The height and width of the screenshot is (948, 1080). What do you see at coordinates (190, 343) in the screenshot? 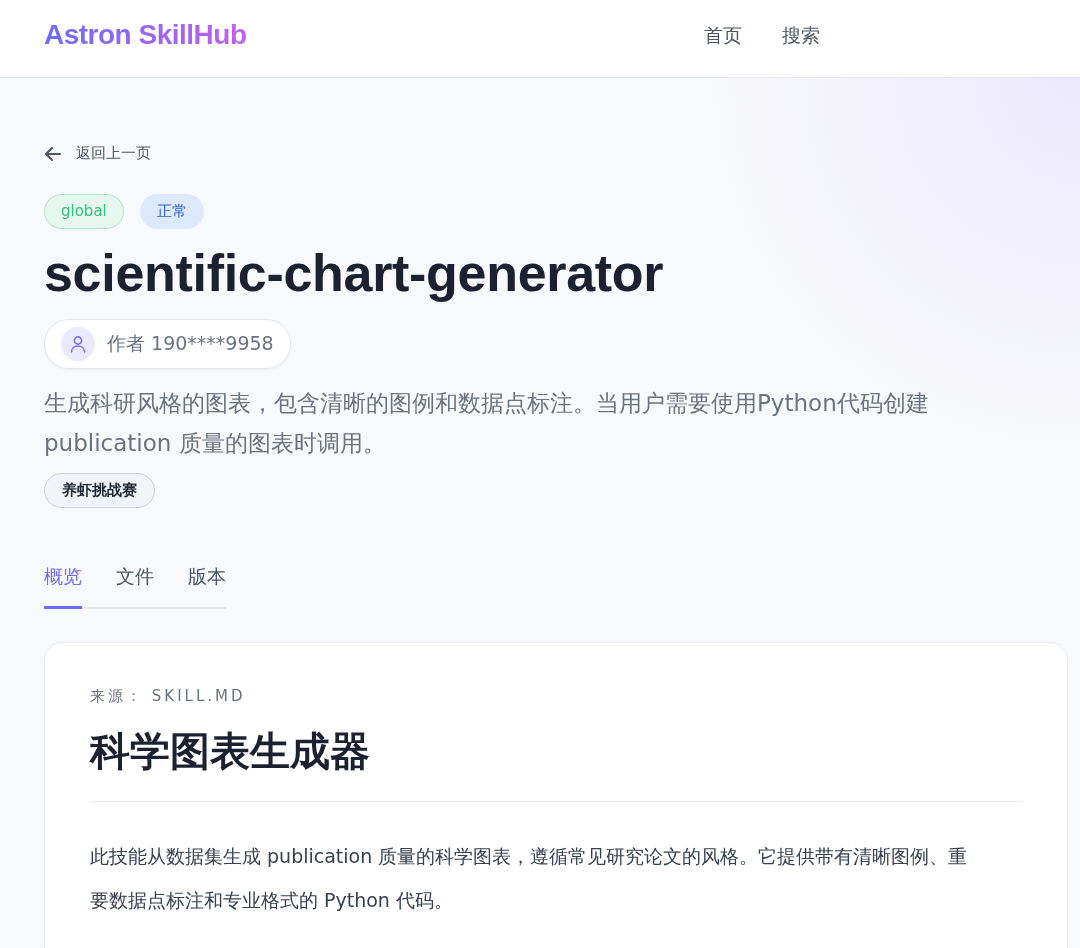
I see `author-name: 作者 190****9958` at bounding box center [190, 343].